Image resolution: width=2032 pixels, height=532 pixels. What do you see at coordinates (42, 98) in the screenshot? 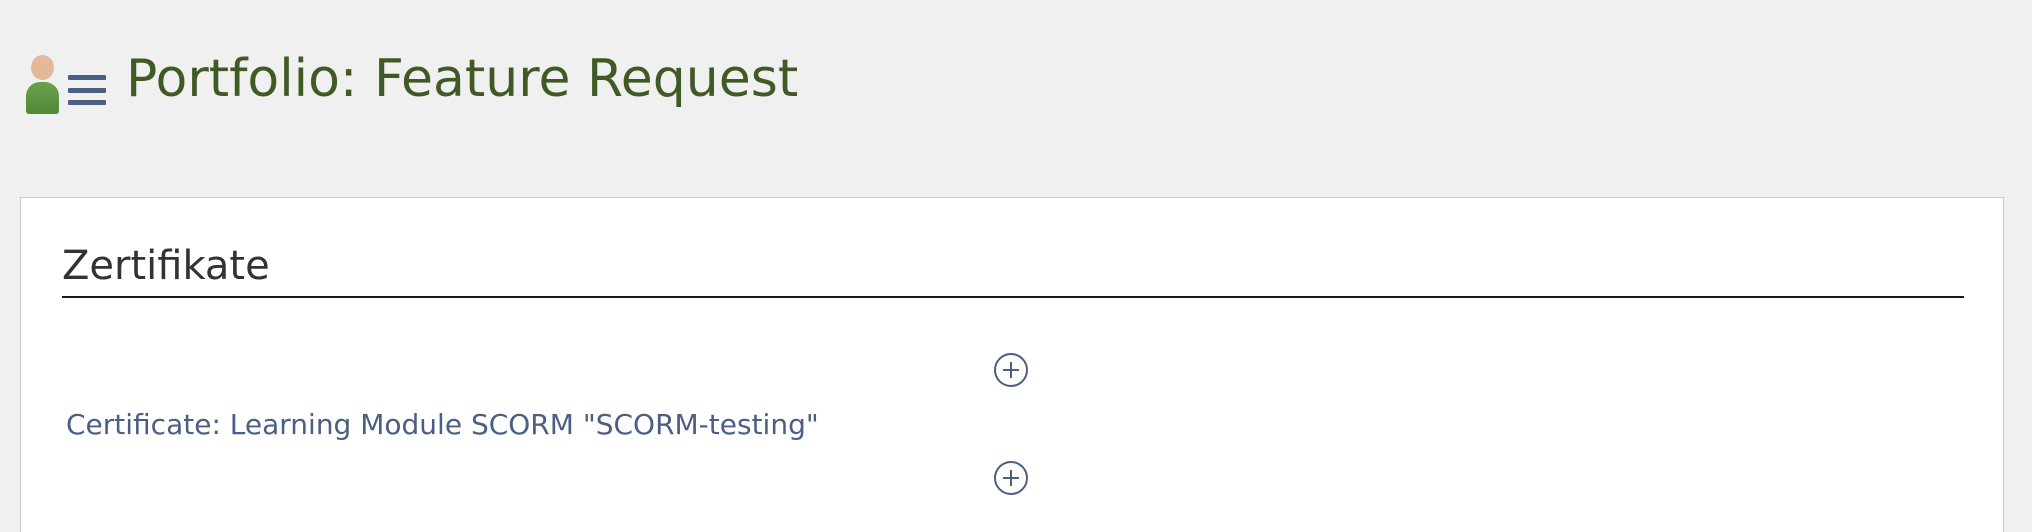
I see `avatar-body` at bounding box center [42, 98].